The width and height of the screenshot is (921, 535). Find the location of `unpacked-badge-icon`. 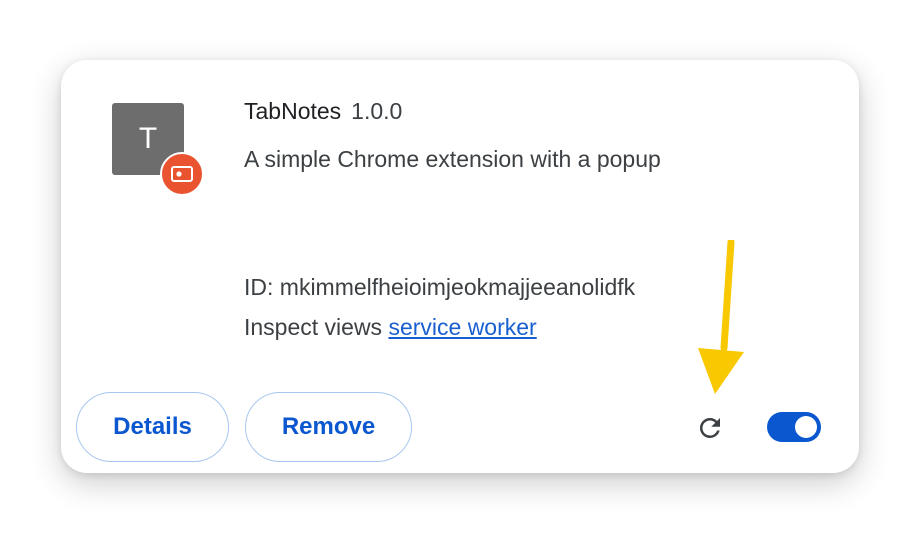

unpacked-badge-icon is located at coordinates (182, 174).